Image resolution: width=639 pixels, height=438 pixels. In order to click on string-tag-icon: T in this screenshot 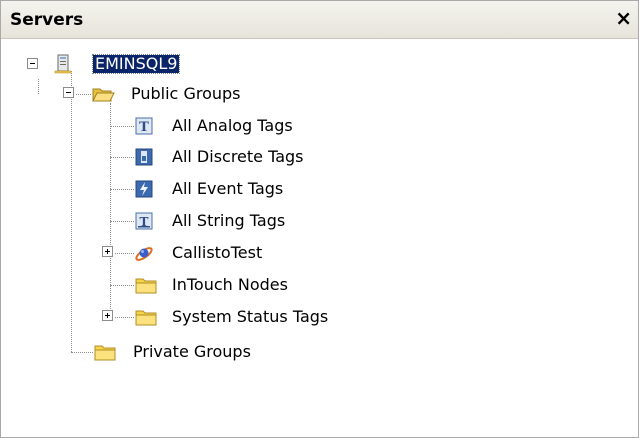, I will do `click(144, 221)`.